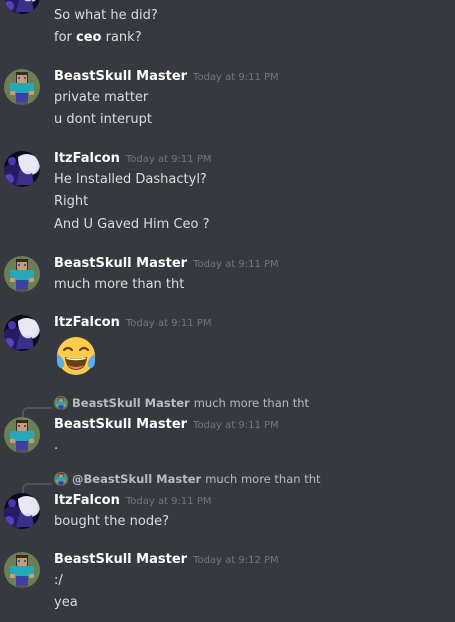 This screenshot has height=622, width=455. I want to click on message-line: ., so click(56, 445).